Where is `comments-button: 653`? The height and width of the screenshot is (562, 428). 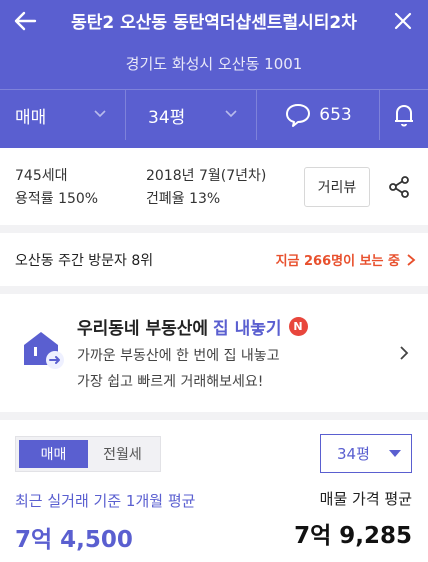 comments-button: 653 is located at coordinates (318, 115).